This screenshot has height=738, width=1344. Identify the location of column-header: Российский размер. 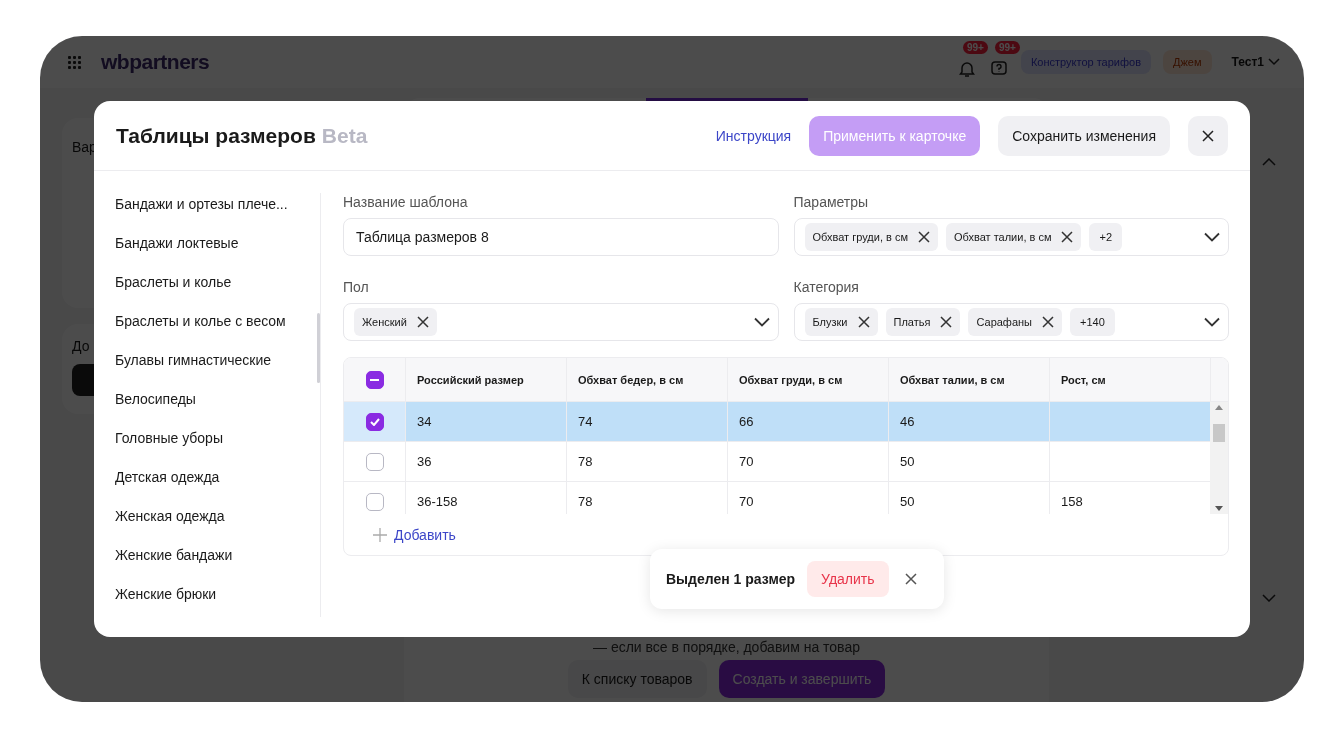
(485, 379).